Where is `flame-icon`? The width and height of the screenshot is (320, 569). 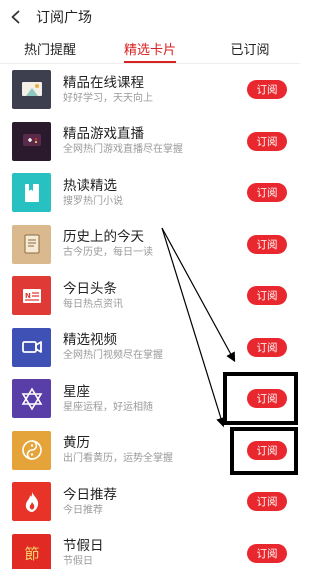
flame-icon is located at coordinates (31, 502).